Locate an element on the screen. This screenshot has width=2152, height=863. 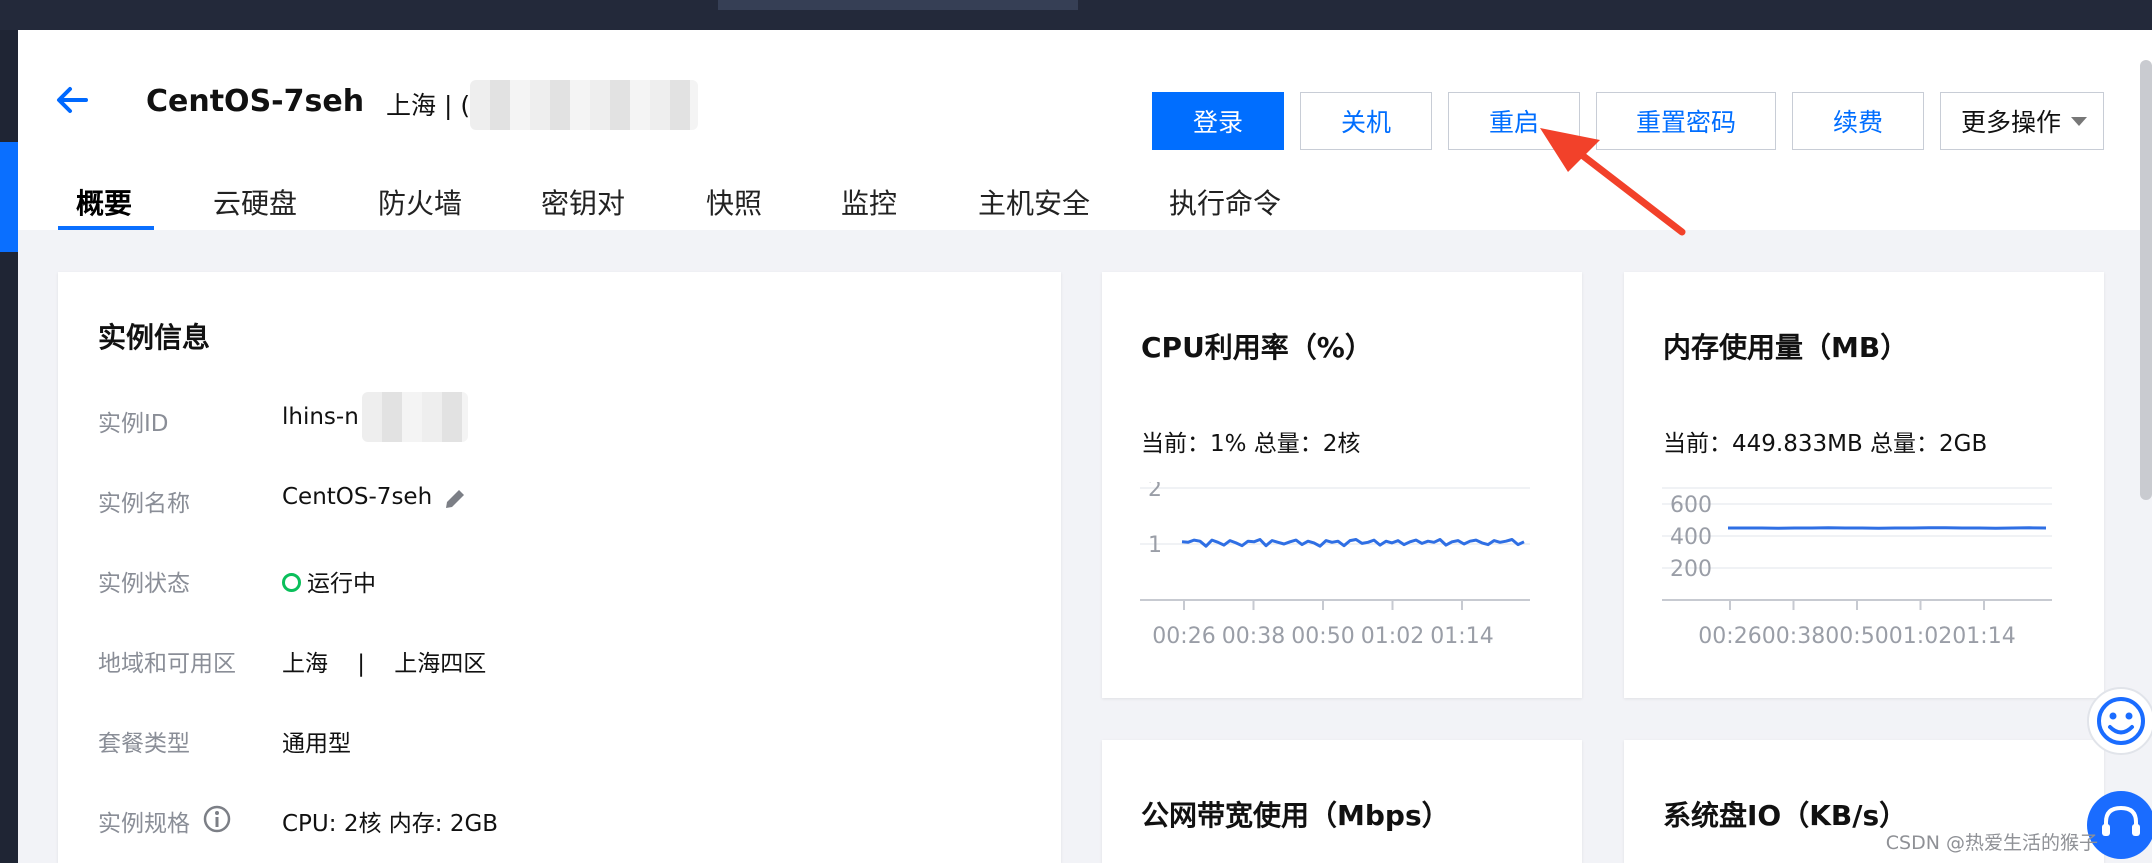
label-instance-spec: 实例规格 is located at coordinates (144, 824).